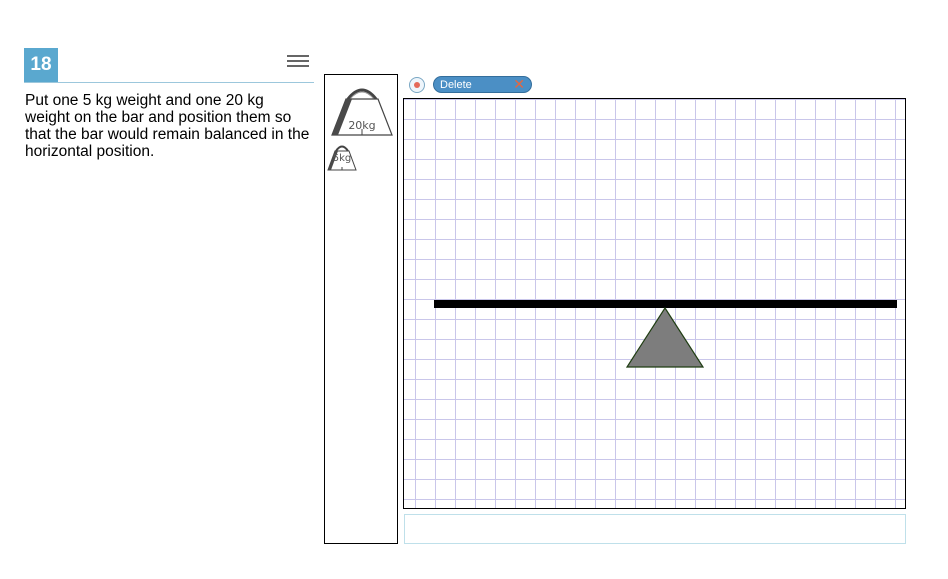 The height and width of the screenshot is (579, 948). I want to click on weight-palette: 20kg 5kg, so click(361, 309).